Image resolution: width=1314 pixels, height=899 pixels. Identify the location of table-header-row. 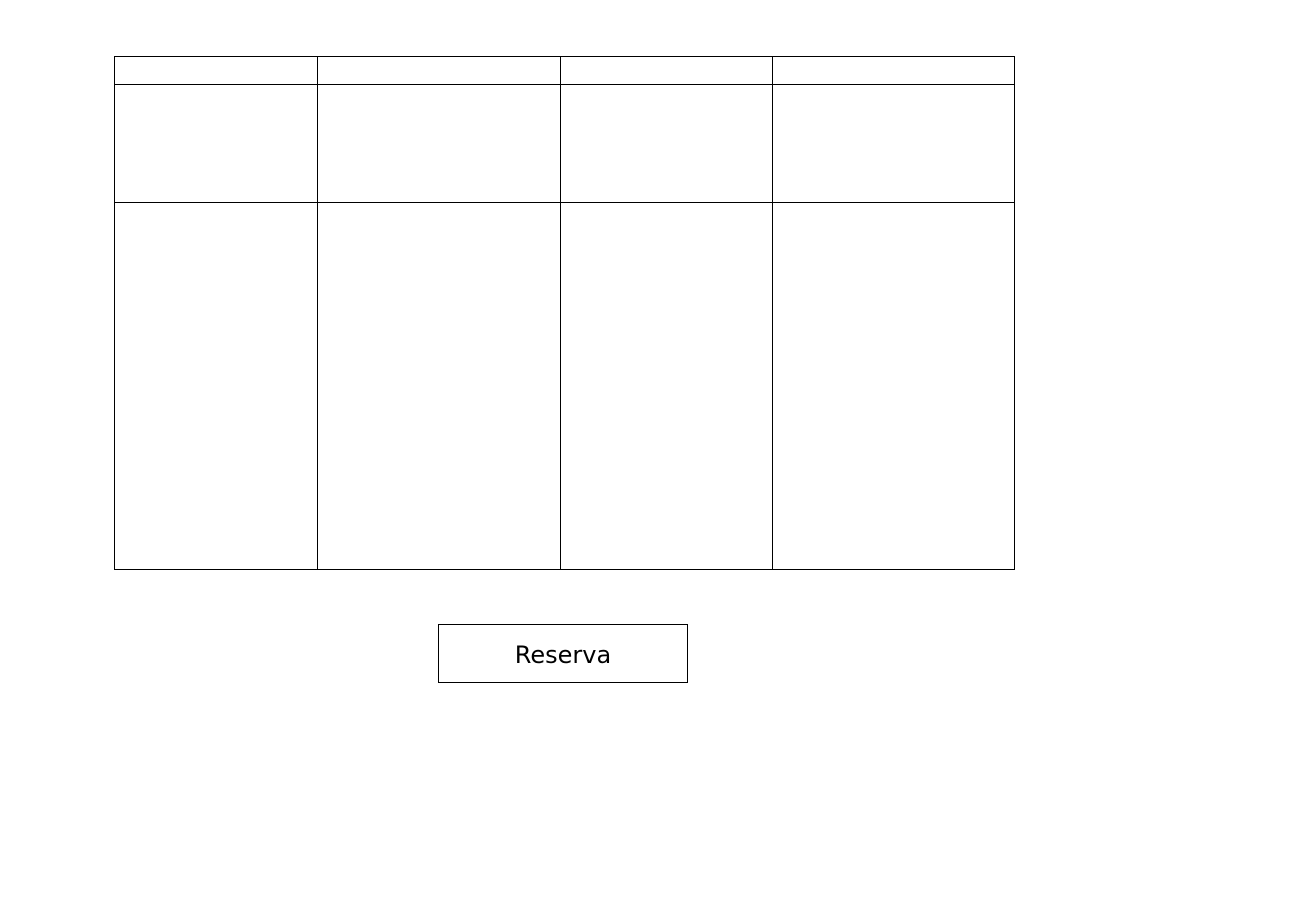
(564, 70).